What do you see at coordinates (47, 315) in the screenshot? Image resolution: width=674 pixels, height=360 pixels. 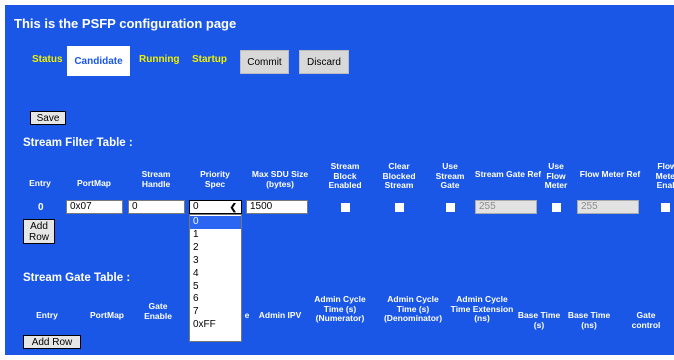 I see `sg-header-entry: Entry` at bounding box center [47, 315].